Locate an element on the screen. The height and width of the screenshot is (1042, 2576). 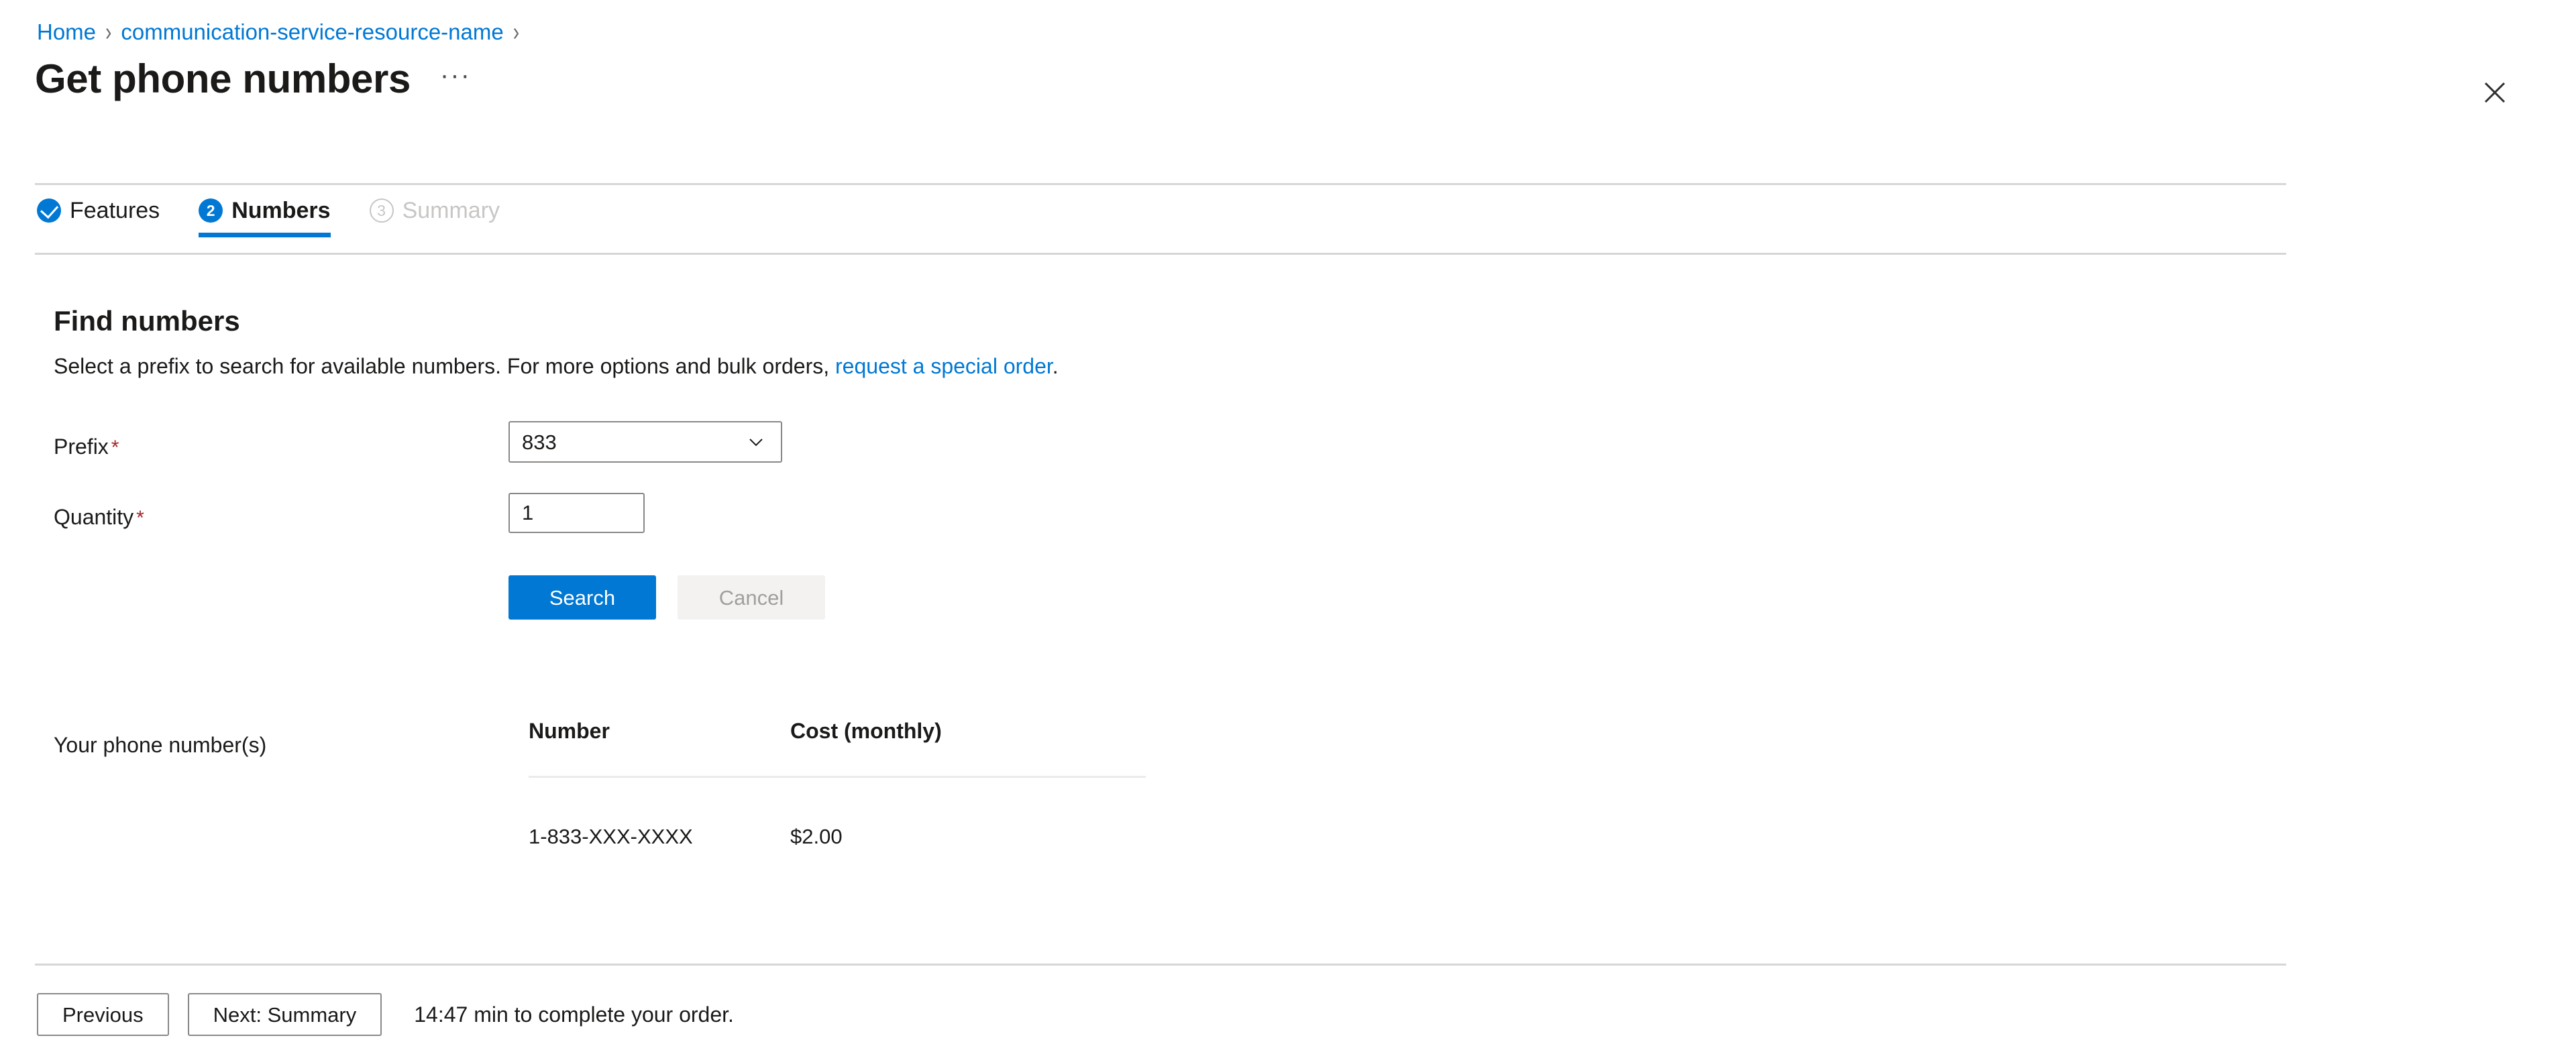
results-label: Your phone number(s) is located at coordinates (160, 745).